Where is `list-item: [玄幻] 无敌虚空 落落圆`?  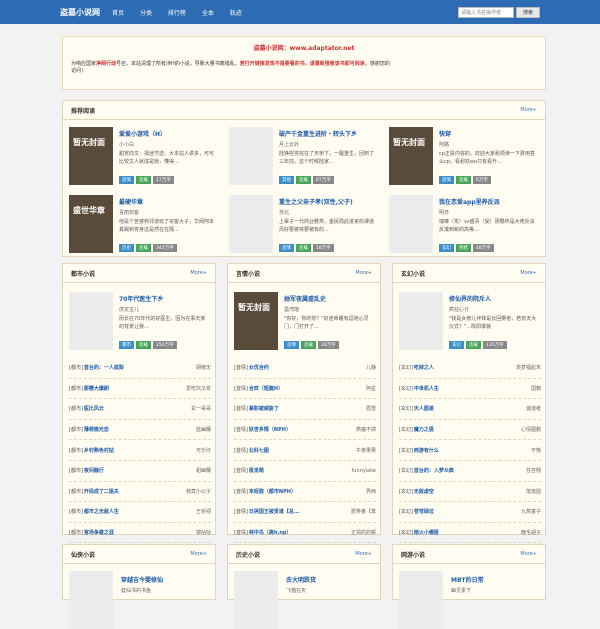 list-item: [玄幻] 无敌虚空 落落圆 is located at coordinates (470, 492).